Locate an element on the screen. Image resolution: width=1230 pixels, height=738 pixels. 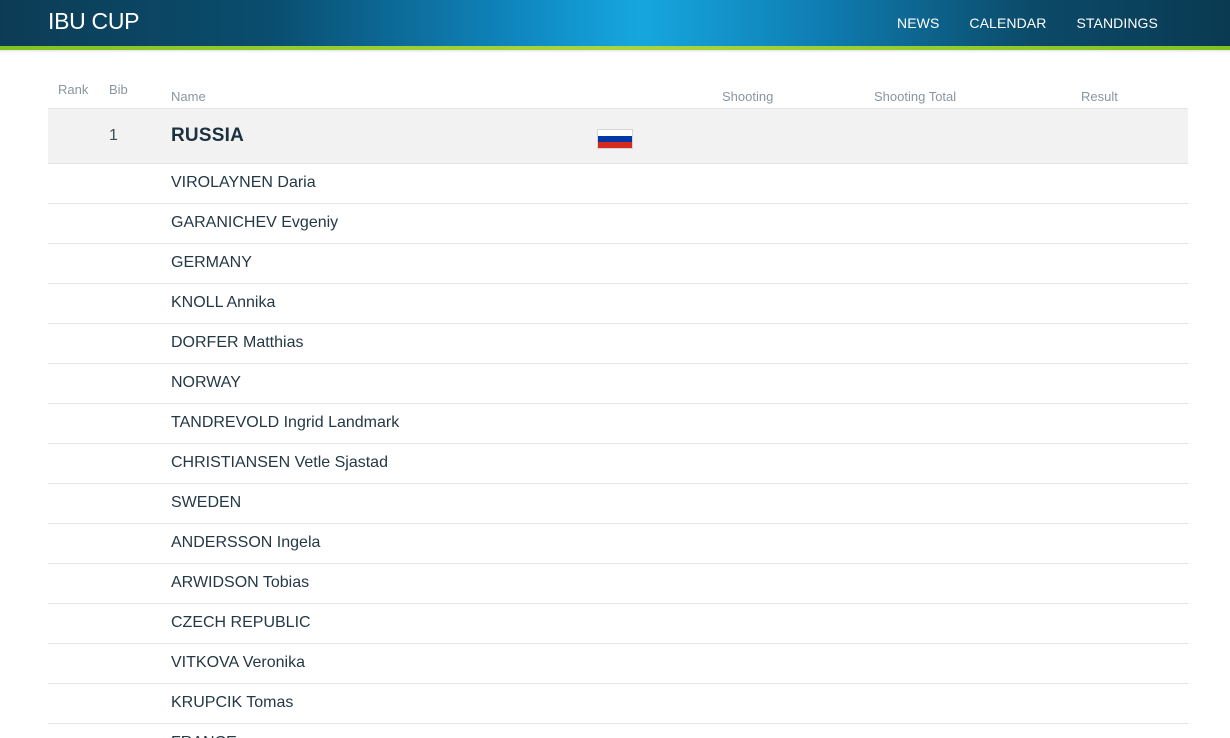
table-row: GERMANY is located at coordinates (618, 264).